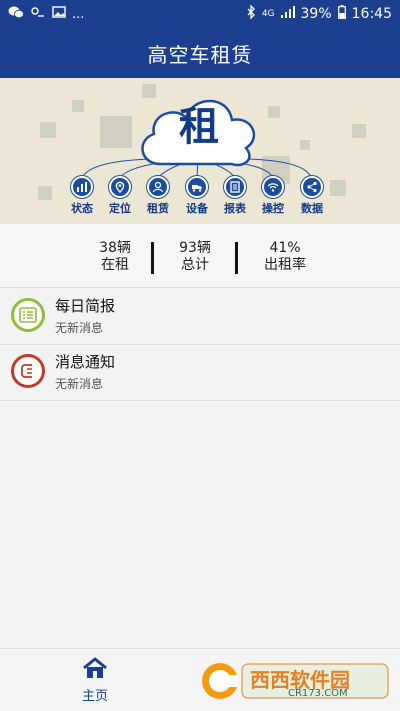  I want to click on page-title: 高空车租赁, so click(200, 54).